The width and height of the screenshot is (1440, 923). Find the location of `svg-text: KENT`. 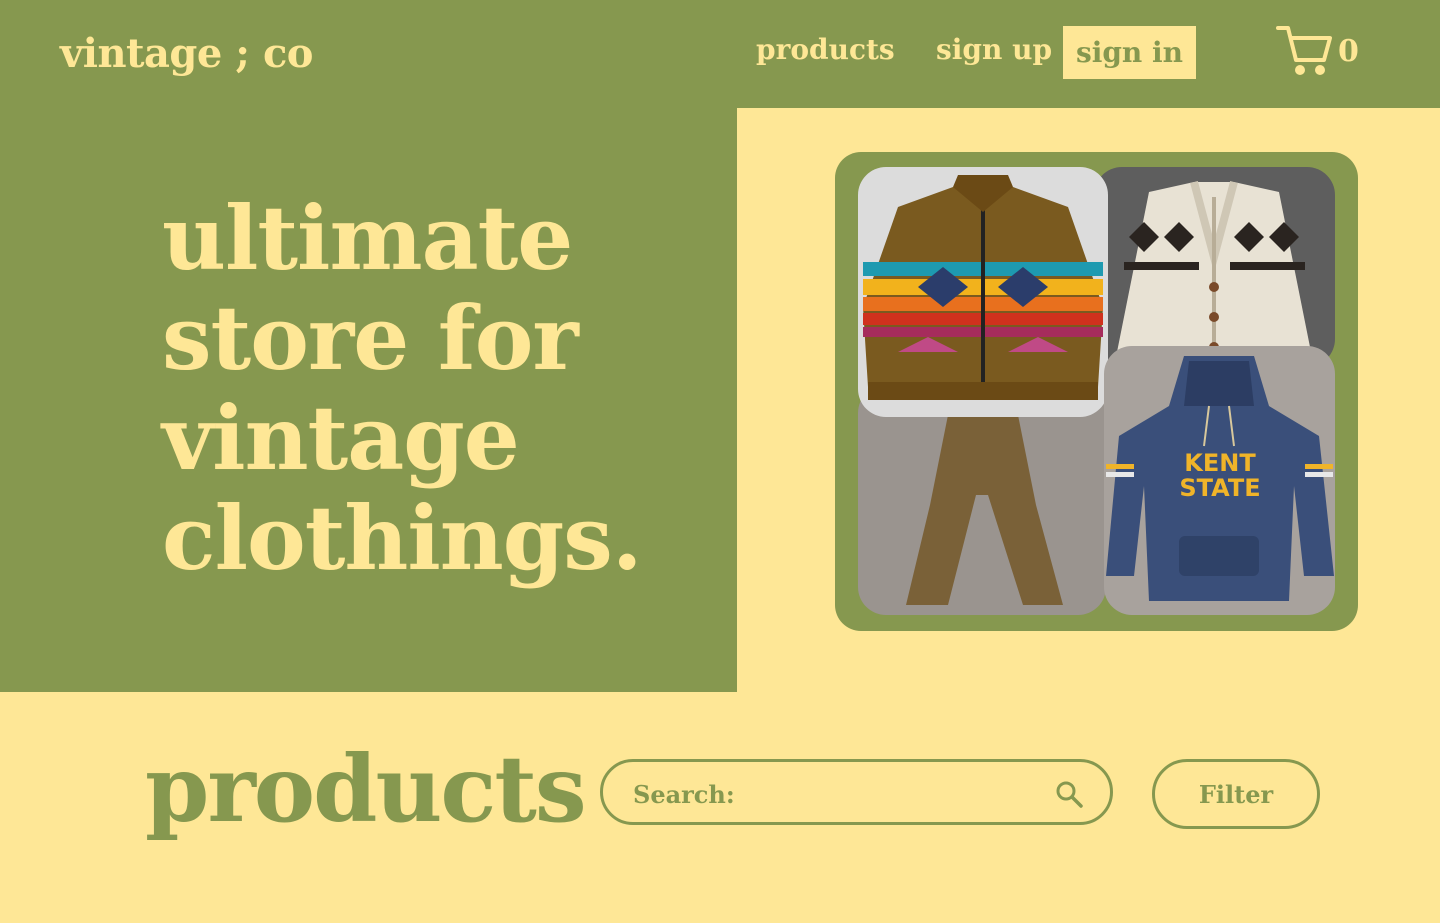

svg-text: KENT is located at coordinates (1220, 463).